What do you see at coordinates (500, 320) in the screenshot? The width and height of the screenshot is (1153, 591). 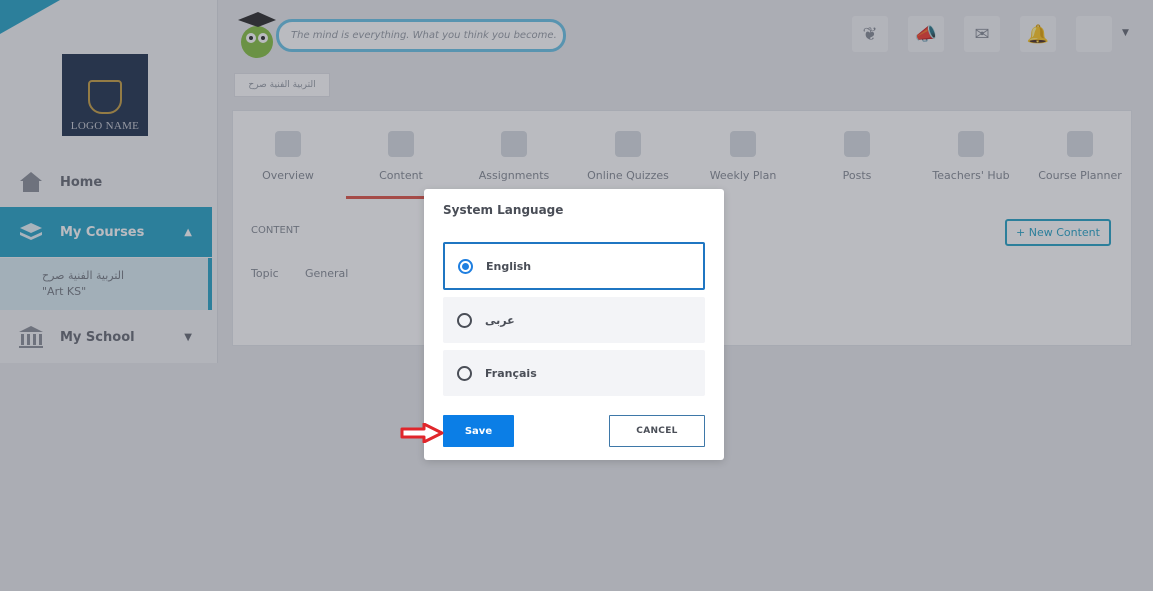 I see `language-label: عربى` at bounding box center [500, 320].